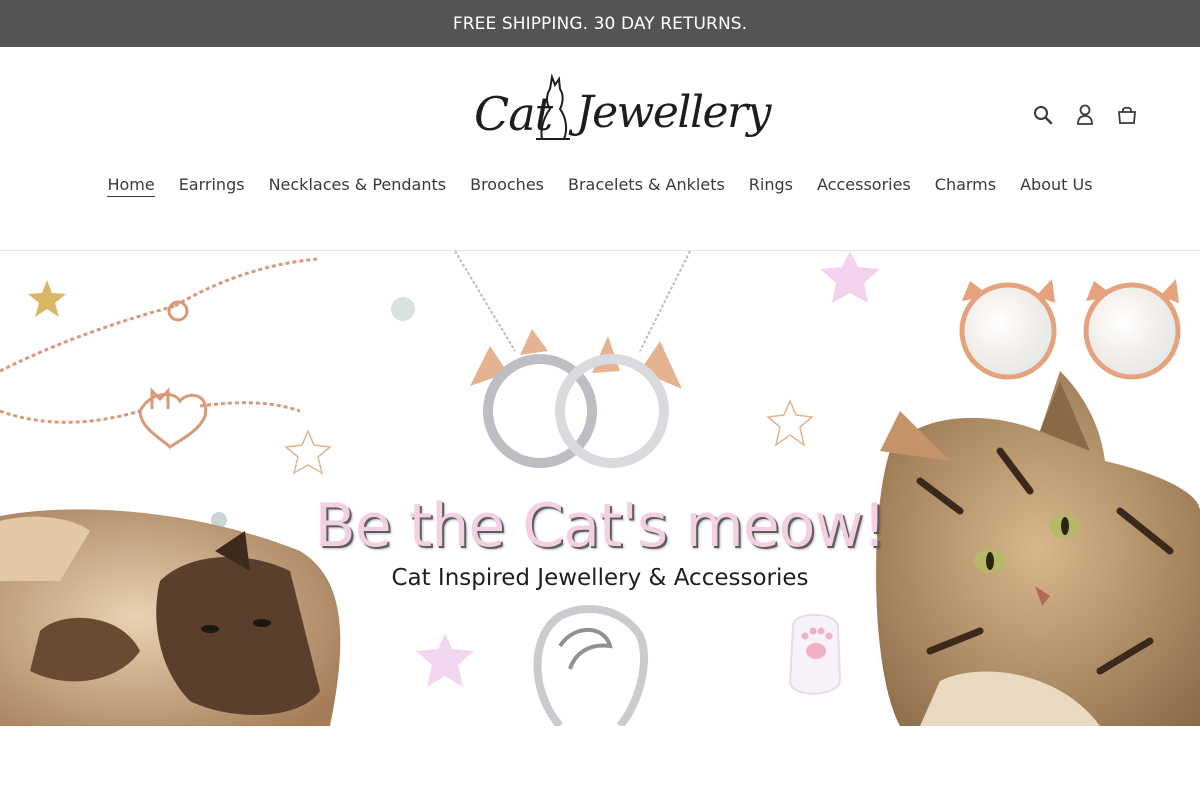 This screenshot has height=800, width=1200. I want to click on announcement-text: FREE SHIPPING. 30 DAY RETURNS., so click(600, 23).